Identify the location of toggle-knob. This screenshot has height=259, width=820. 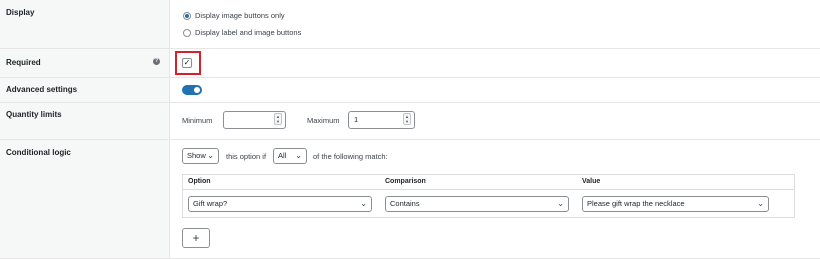
(197, 90).